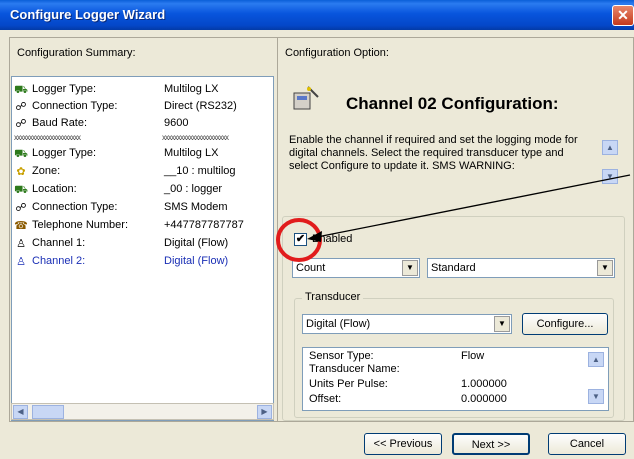 The width and height of the screenshot is (634, 459). I want to click on close-icon: ✕, so click(623, 15).